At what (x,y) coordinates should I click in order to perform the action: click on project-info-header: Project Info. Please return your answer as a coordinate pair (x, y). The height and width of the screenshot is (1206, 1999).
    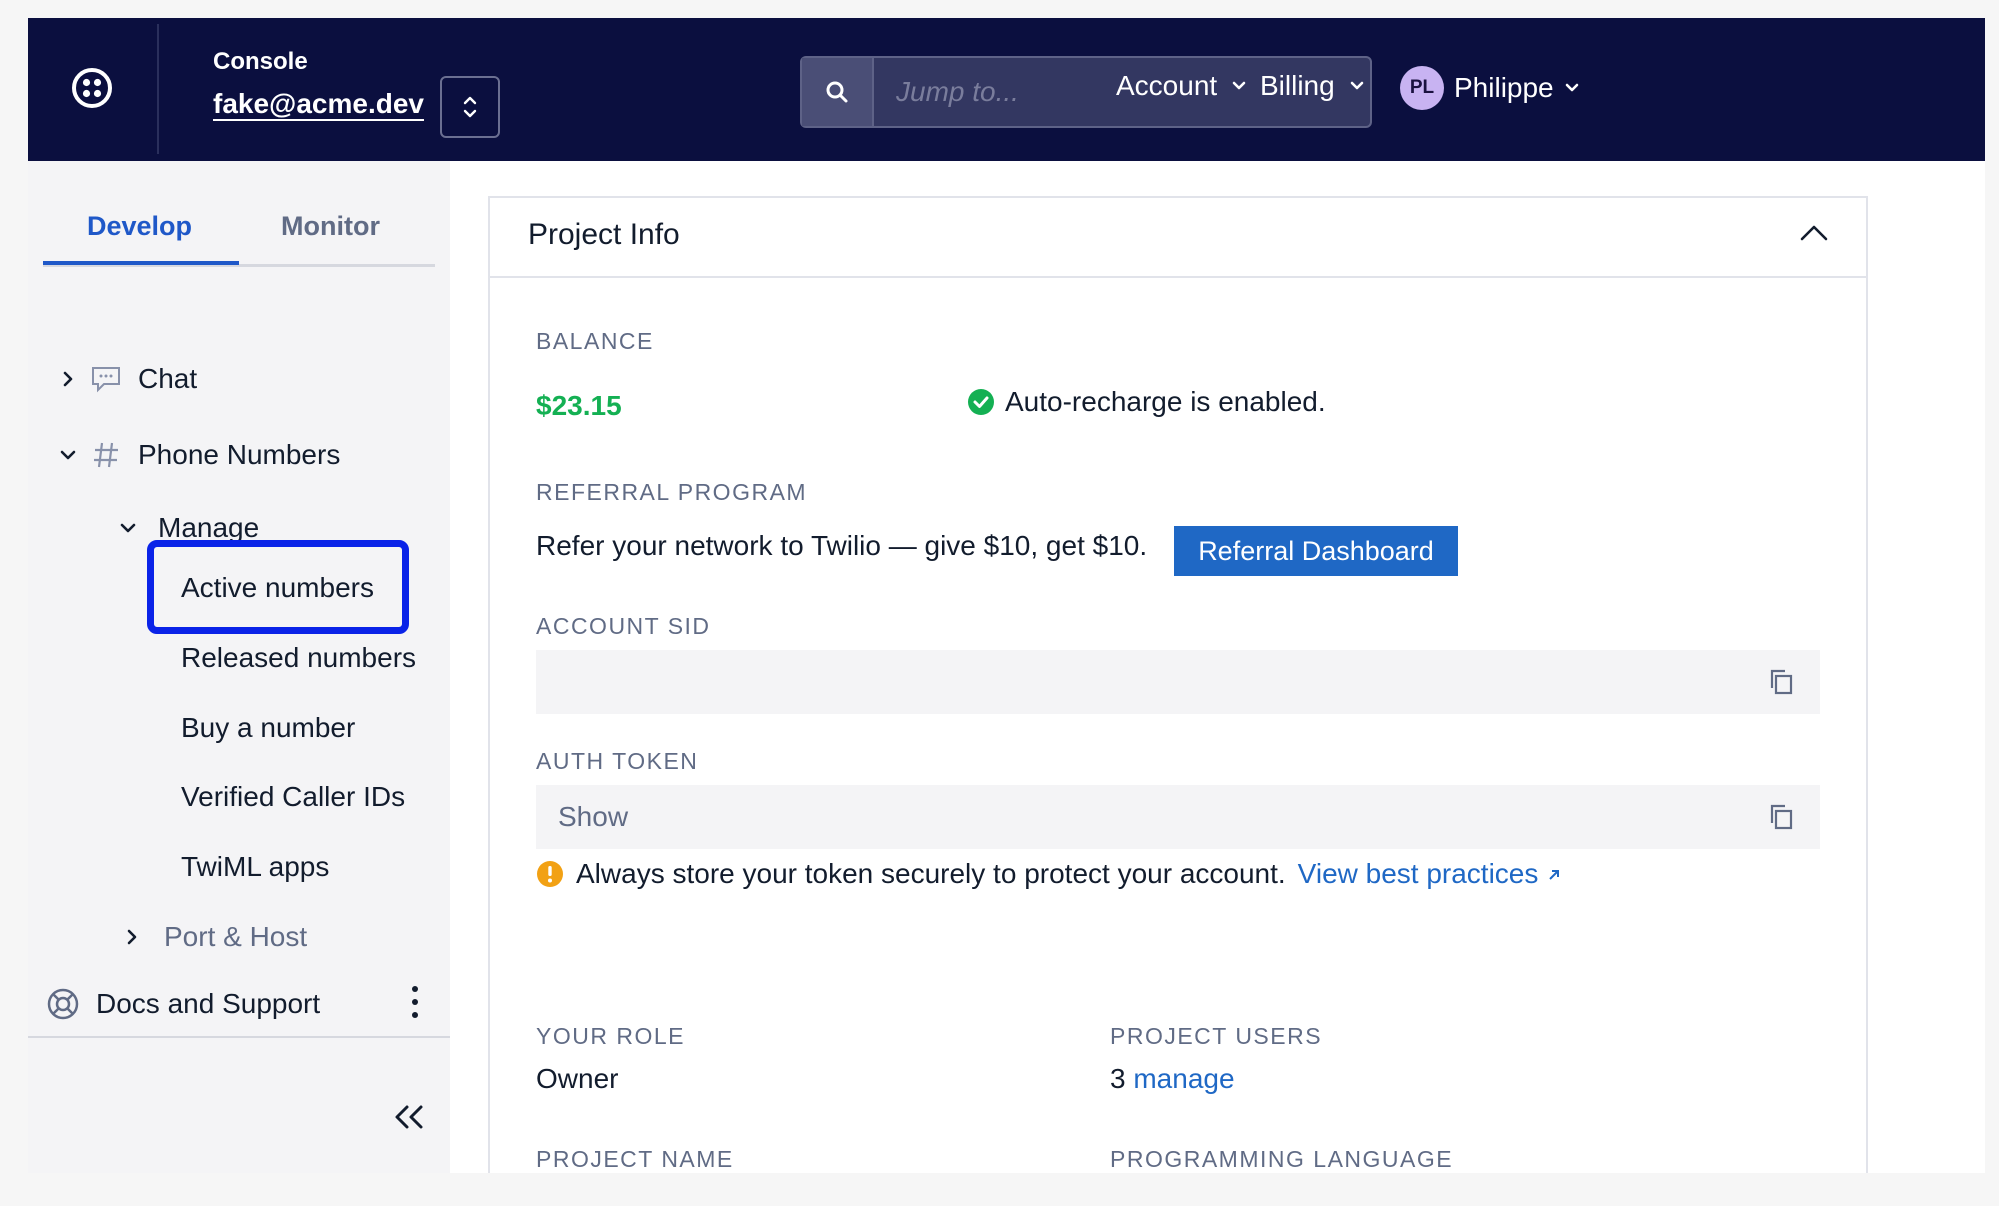
    Looking at the image, I should click on (1178, 238).